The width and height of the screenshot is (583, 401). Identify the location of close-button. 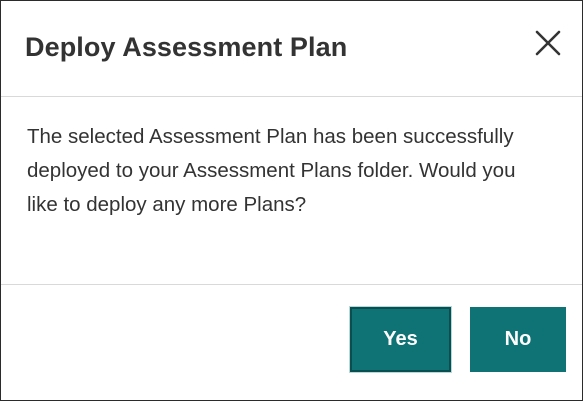
(548, 43).